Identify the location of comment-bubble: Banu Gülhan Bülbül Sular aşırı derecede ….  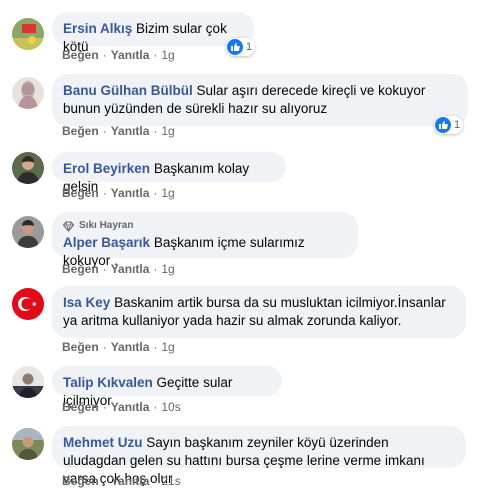
(260, 100).